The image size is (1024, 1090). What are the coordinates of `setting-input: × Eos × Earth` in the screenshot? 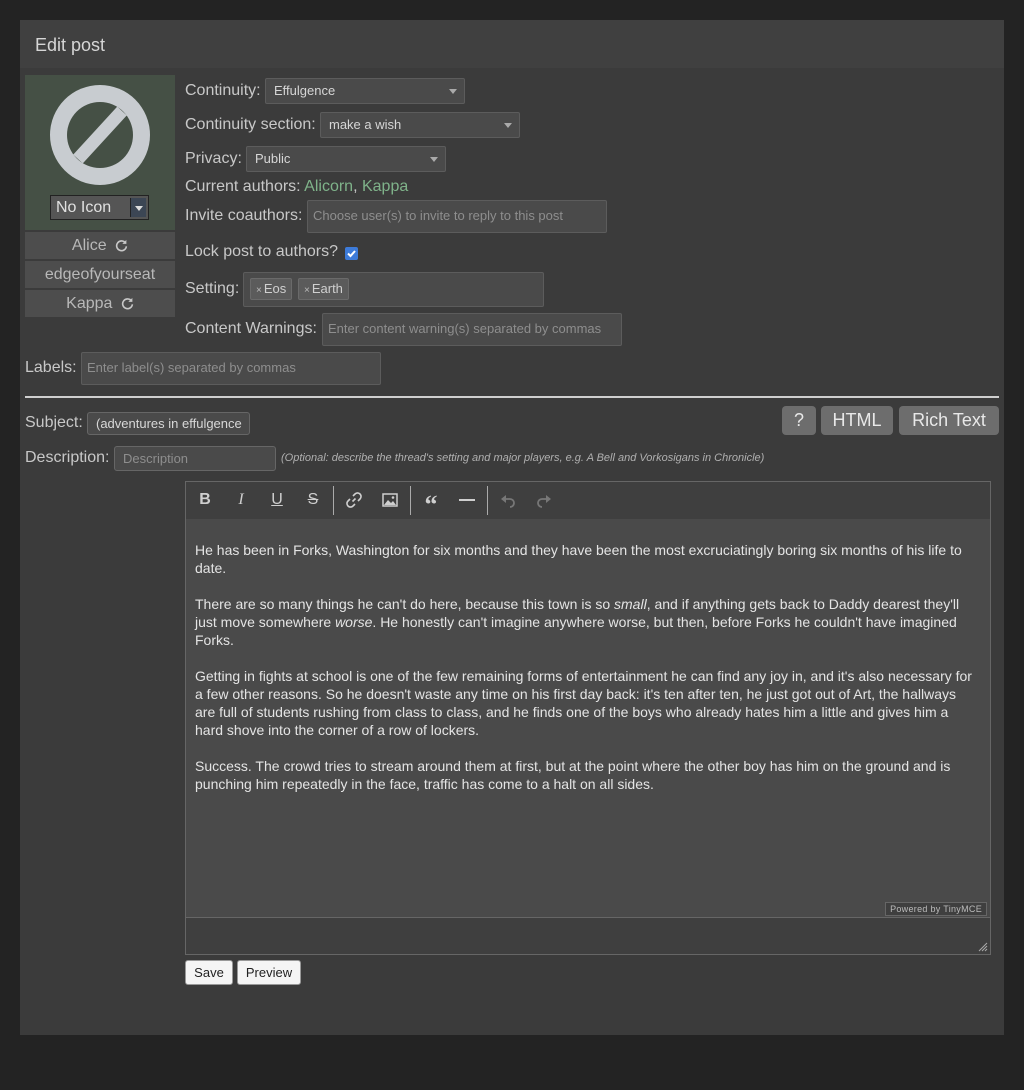 It's located at (393, 289).